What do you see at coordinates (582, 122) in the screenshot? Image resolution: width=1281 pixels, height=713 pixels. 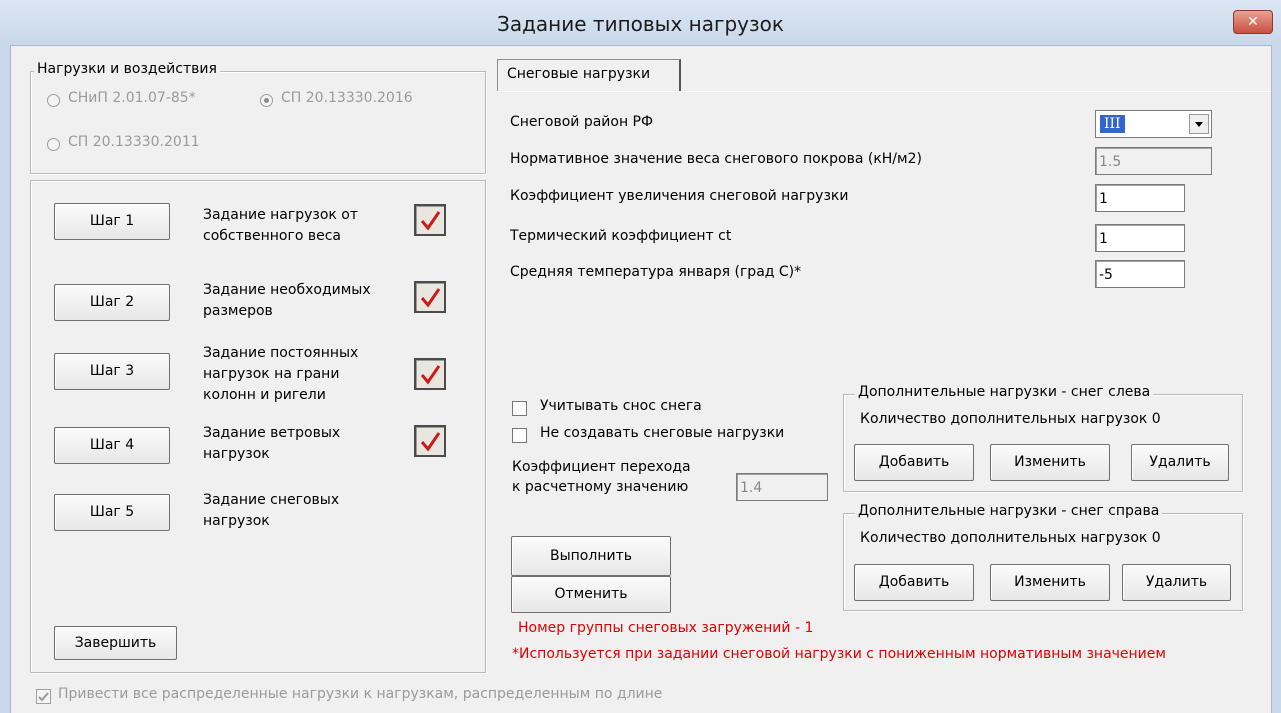 I see `snow-region-label: Снеговой район РФ` at bounding box center [582, 122].